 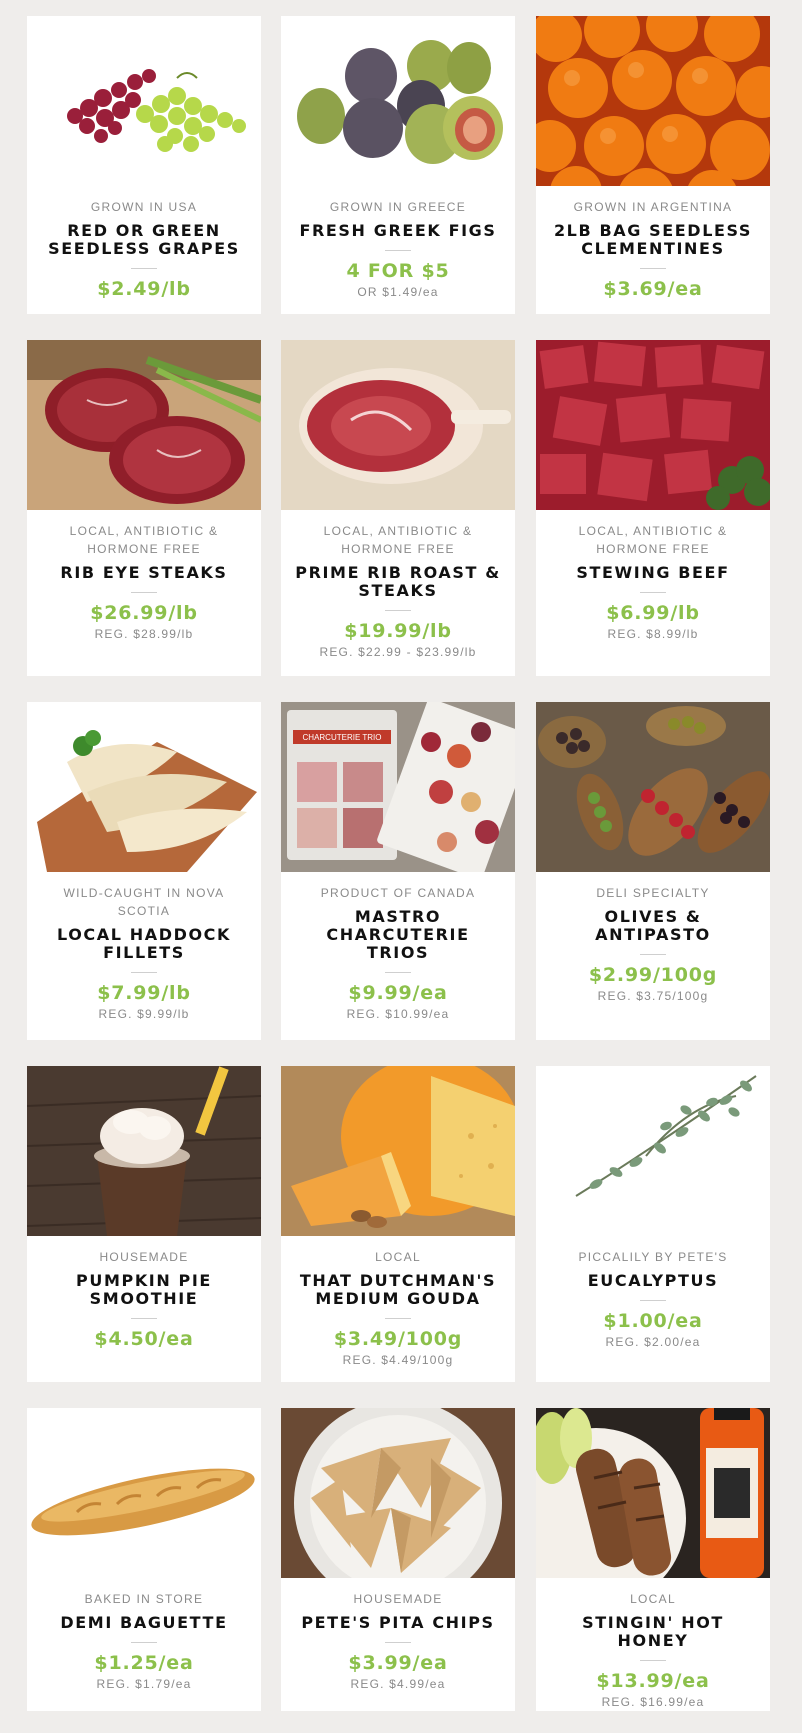 What do you see at coordinates (653, 207) in the screenshot?
I see `product-origin: GROWN IN ARGENTINA` at bounding box center [653, 207].